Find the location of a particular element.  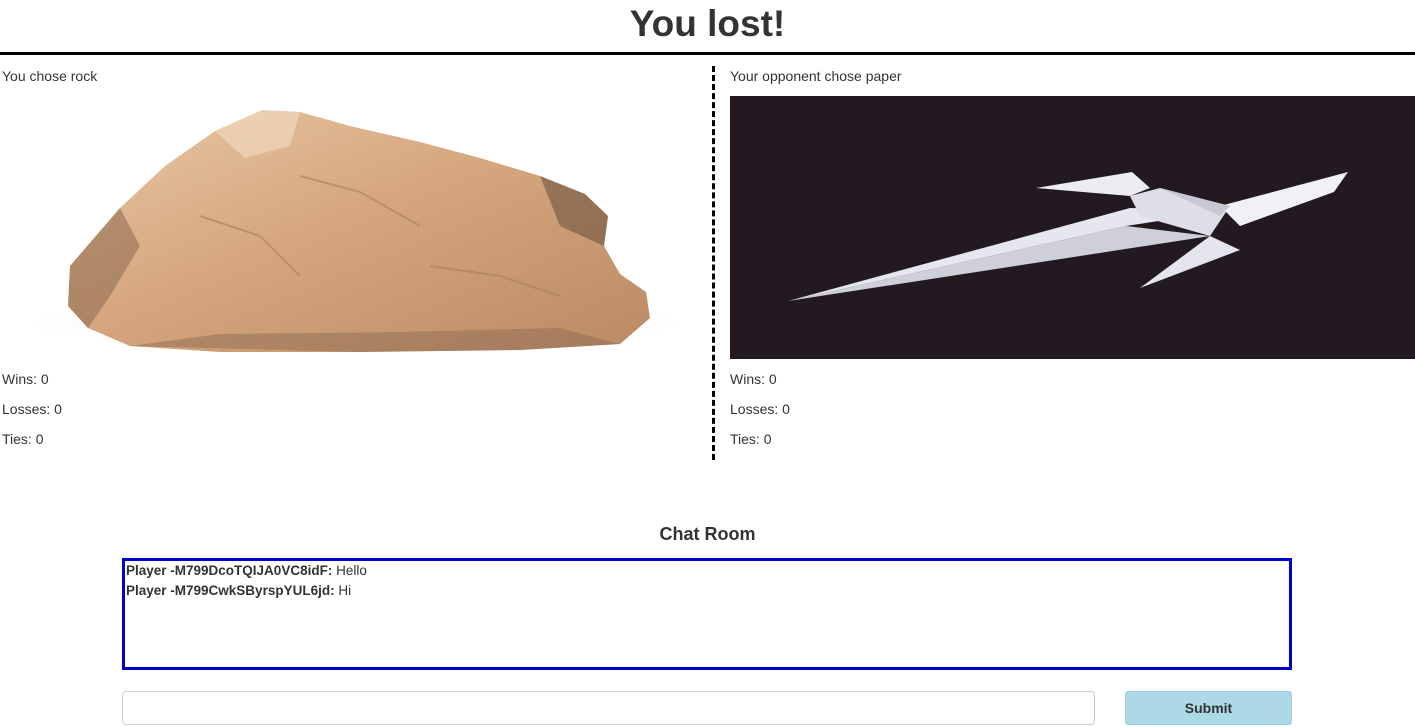

result-title: You lost! is located at coordinates (707, 23).